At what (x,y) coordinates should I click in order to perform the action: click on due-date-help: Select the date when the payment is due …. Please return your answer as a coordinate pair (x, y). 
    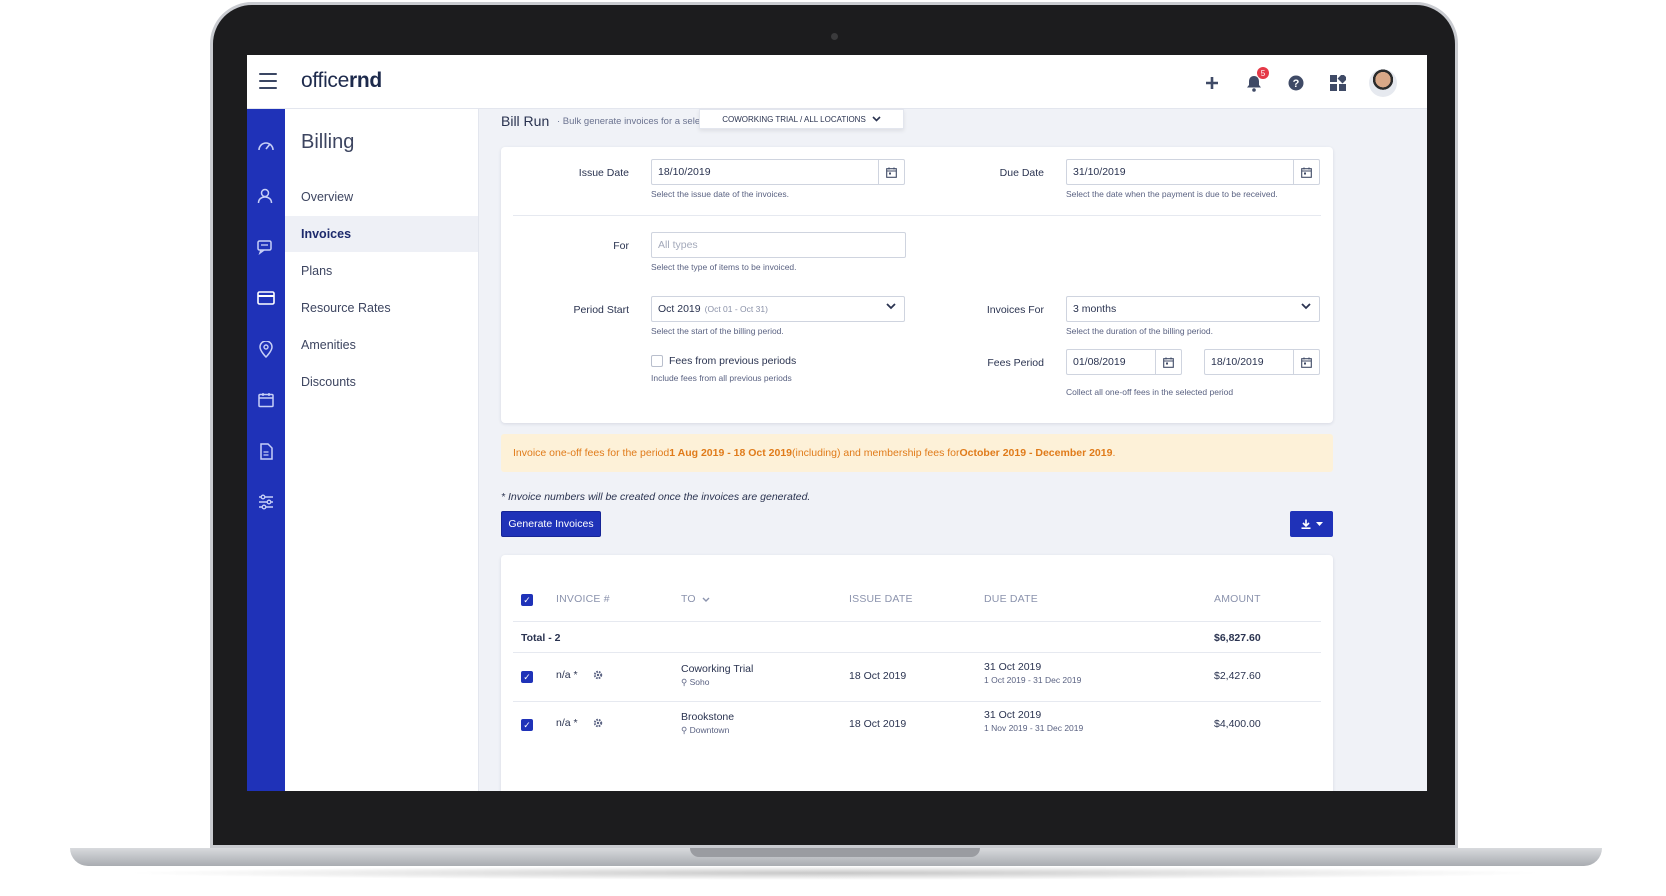
    Looking at the image, I should click on (1172, 194).